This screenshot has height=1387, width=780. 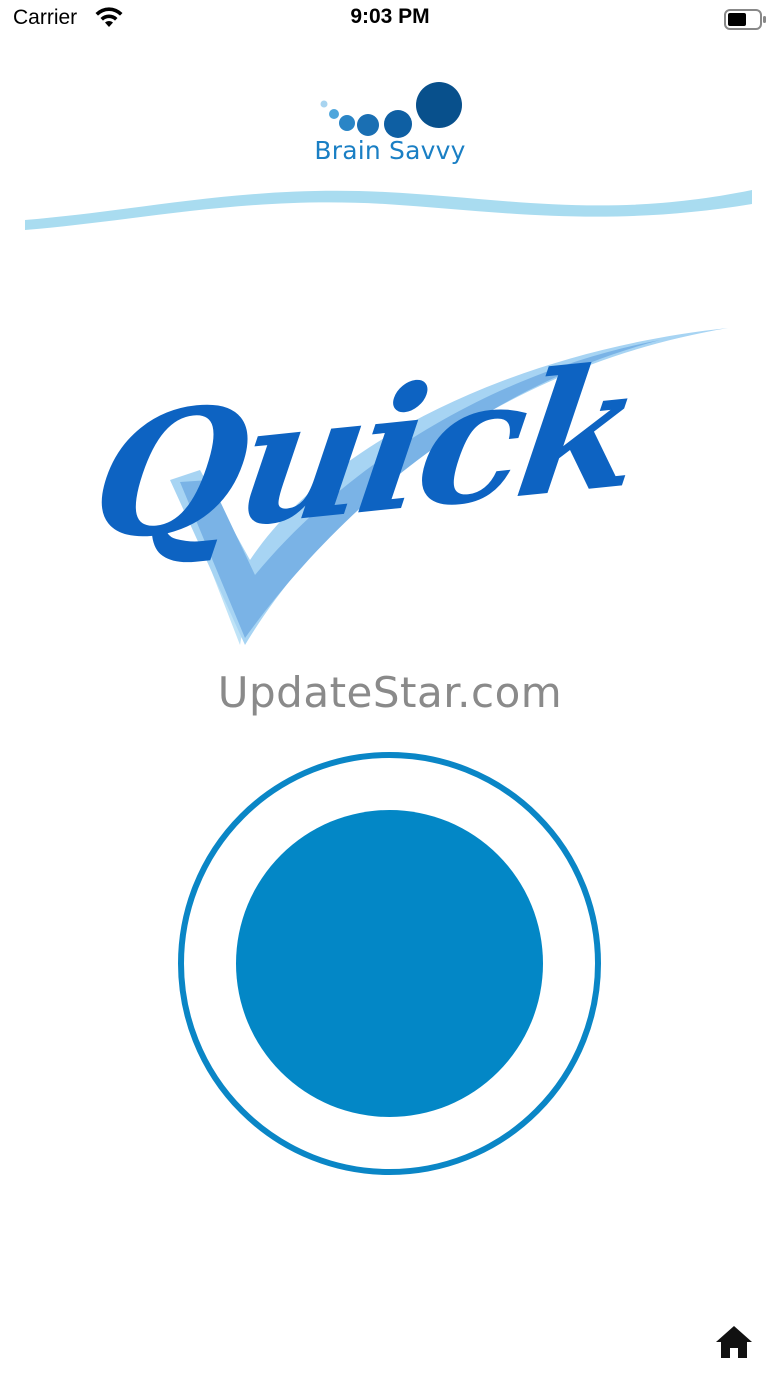 I want to click on status-time: 9:03 PM, so click(x=390, y=16).